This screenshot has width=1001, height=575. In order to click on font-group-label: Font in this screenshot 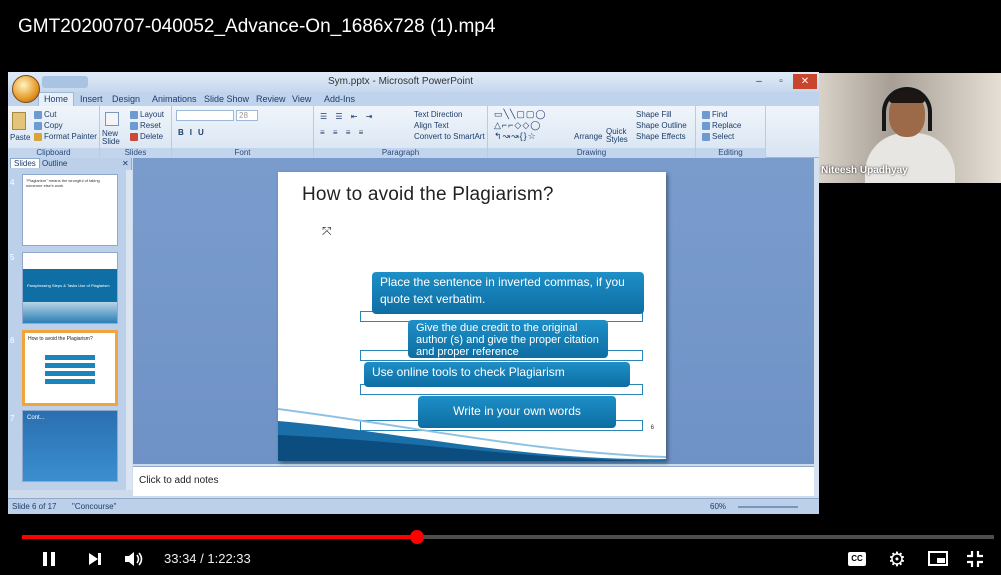, I will do `click(242, 153)`.